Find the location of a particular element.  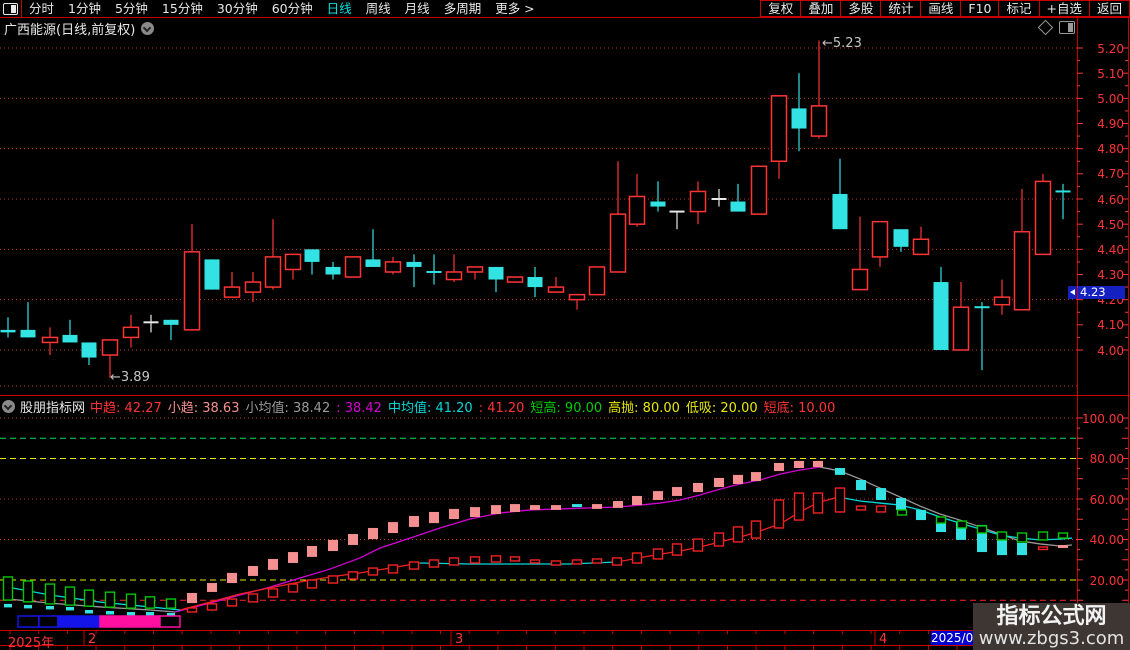

indicator-chevron-icon is located at coordinates (8, 406).